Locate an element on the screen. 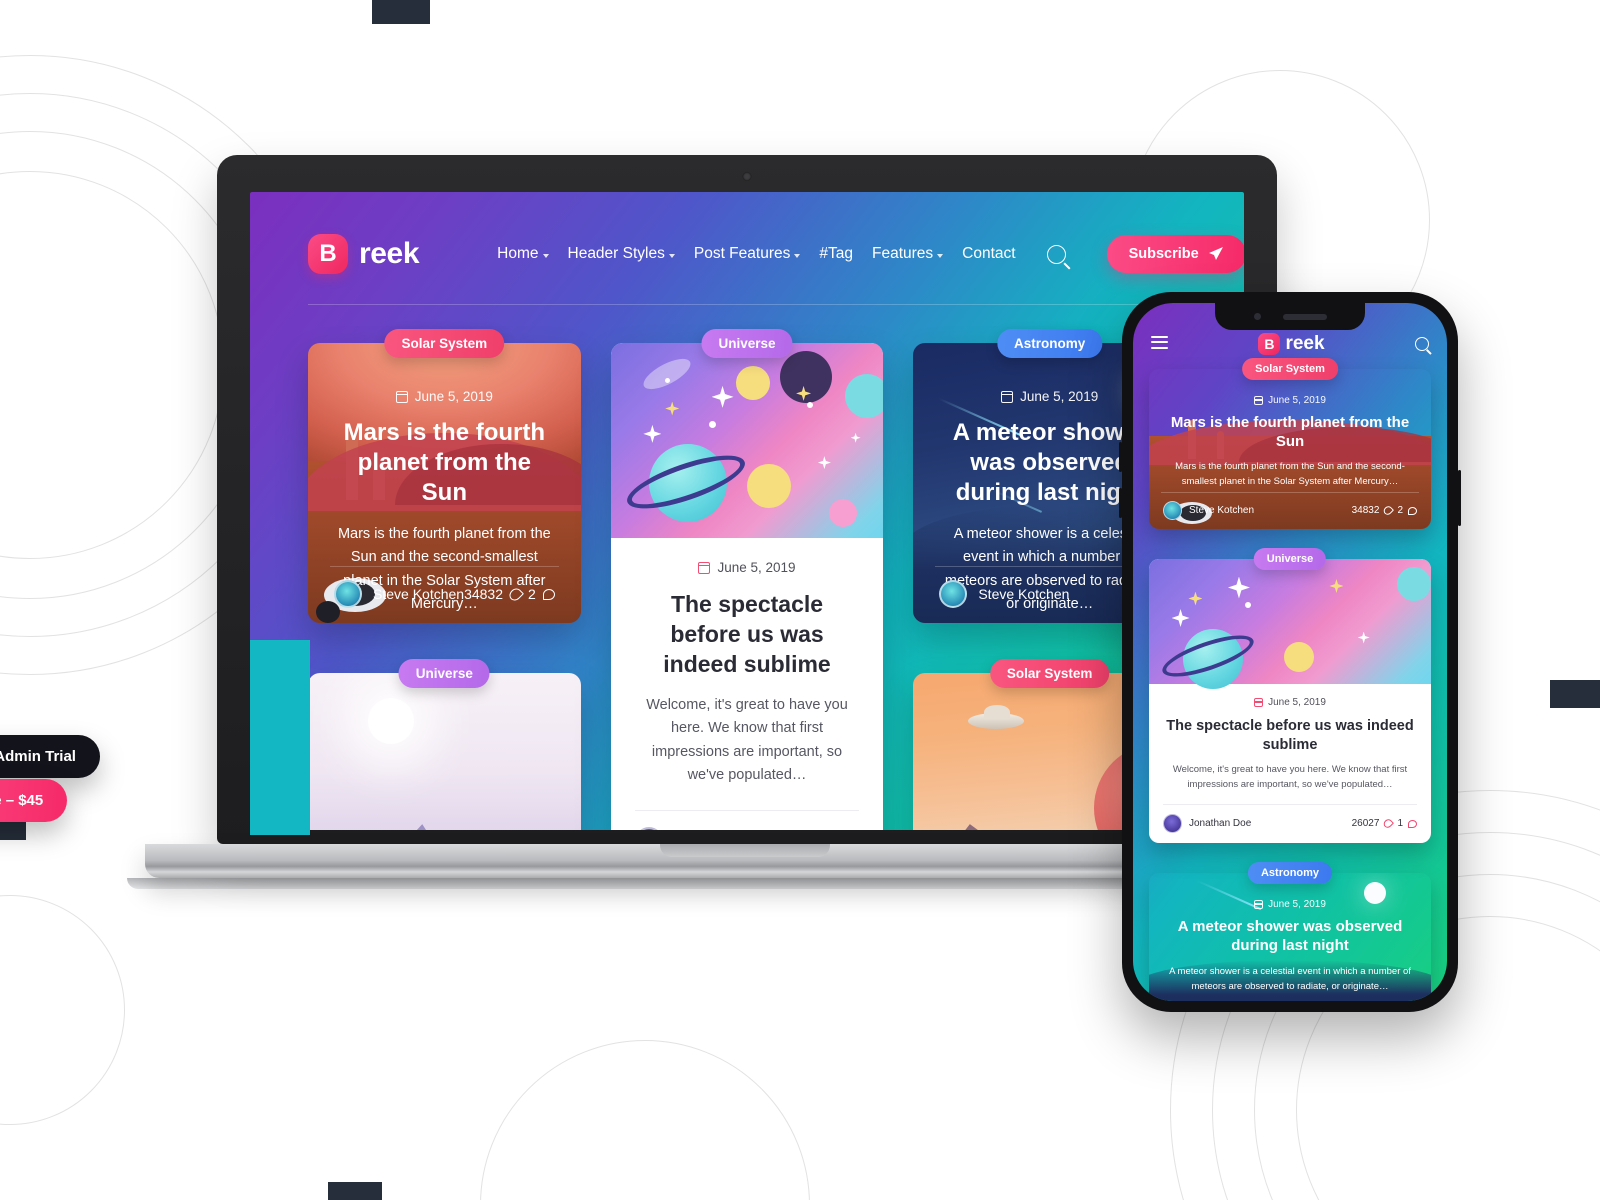  nav-item-home: Home is located at coordinates (523, 254).